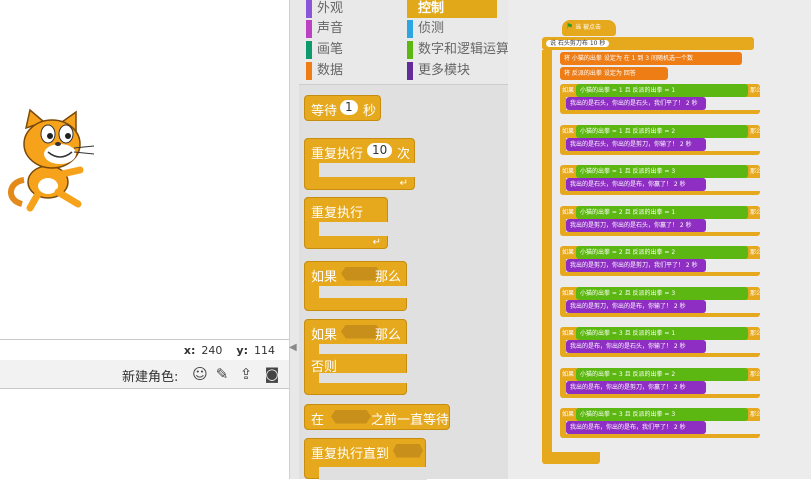 This screenshot has height=480, width=811. I want to click on category-pen: 画笔, so click(351, 50).